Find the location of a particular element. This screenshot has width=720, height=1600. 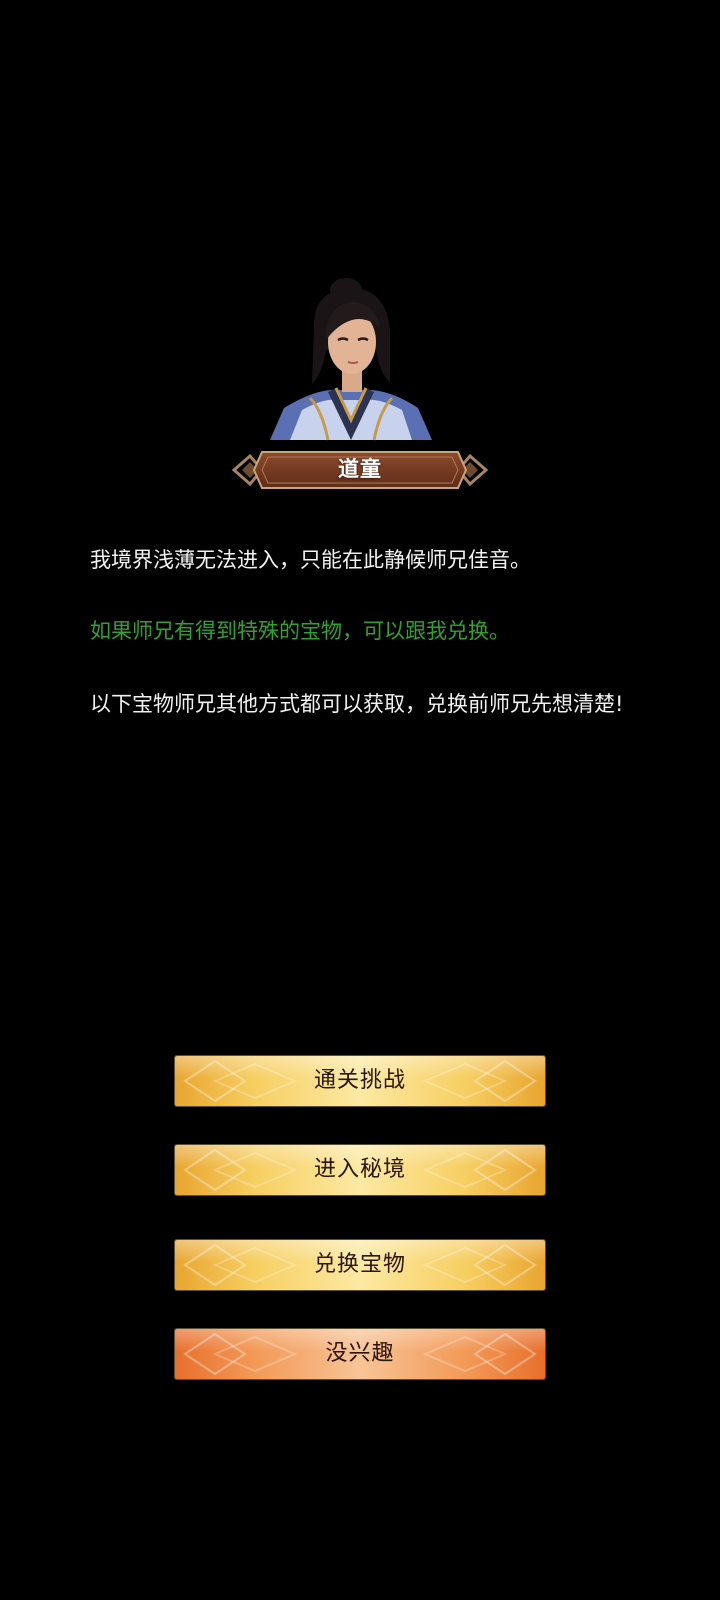

option-button-exchange-treasure: 兑换宝物 is located at coordinates (360, 1265).